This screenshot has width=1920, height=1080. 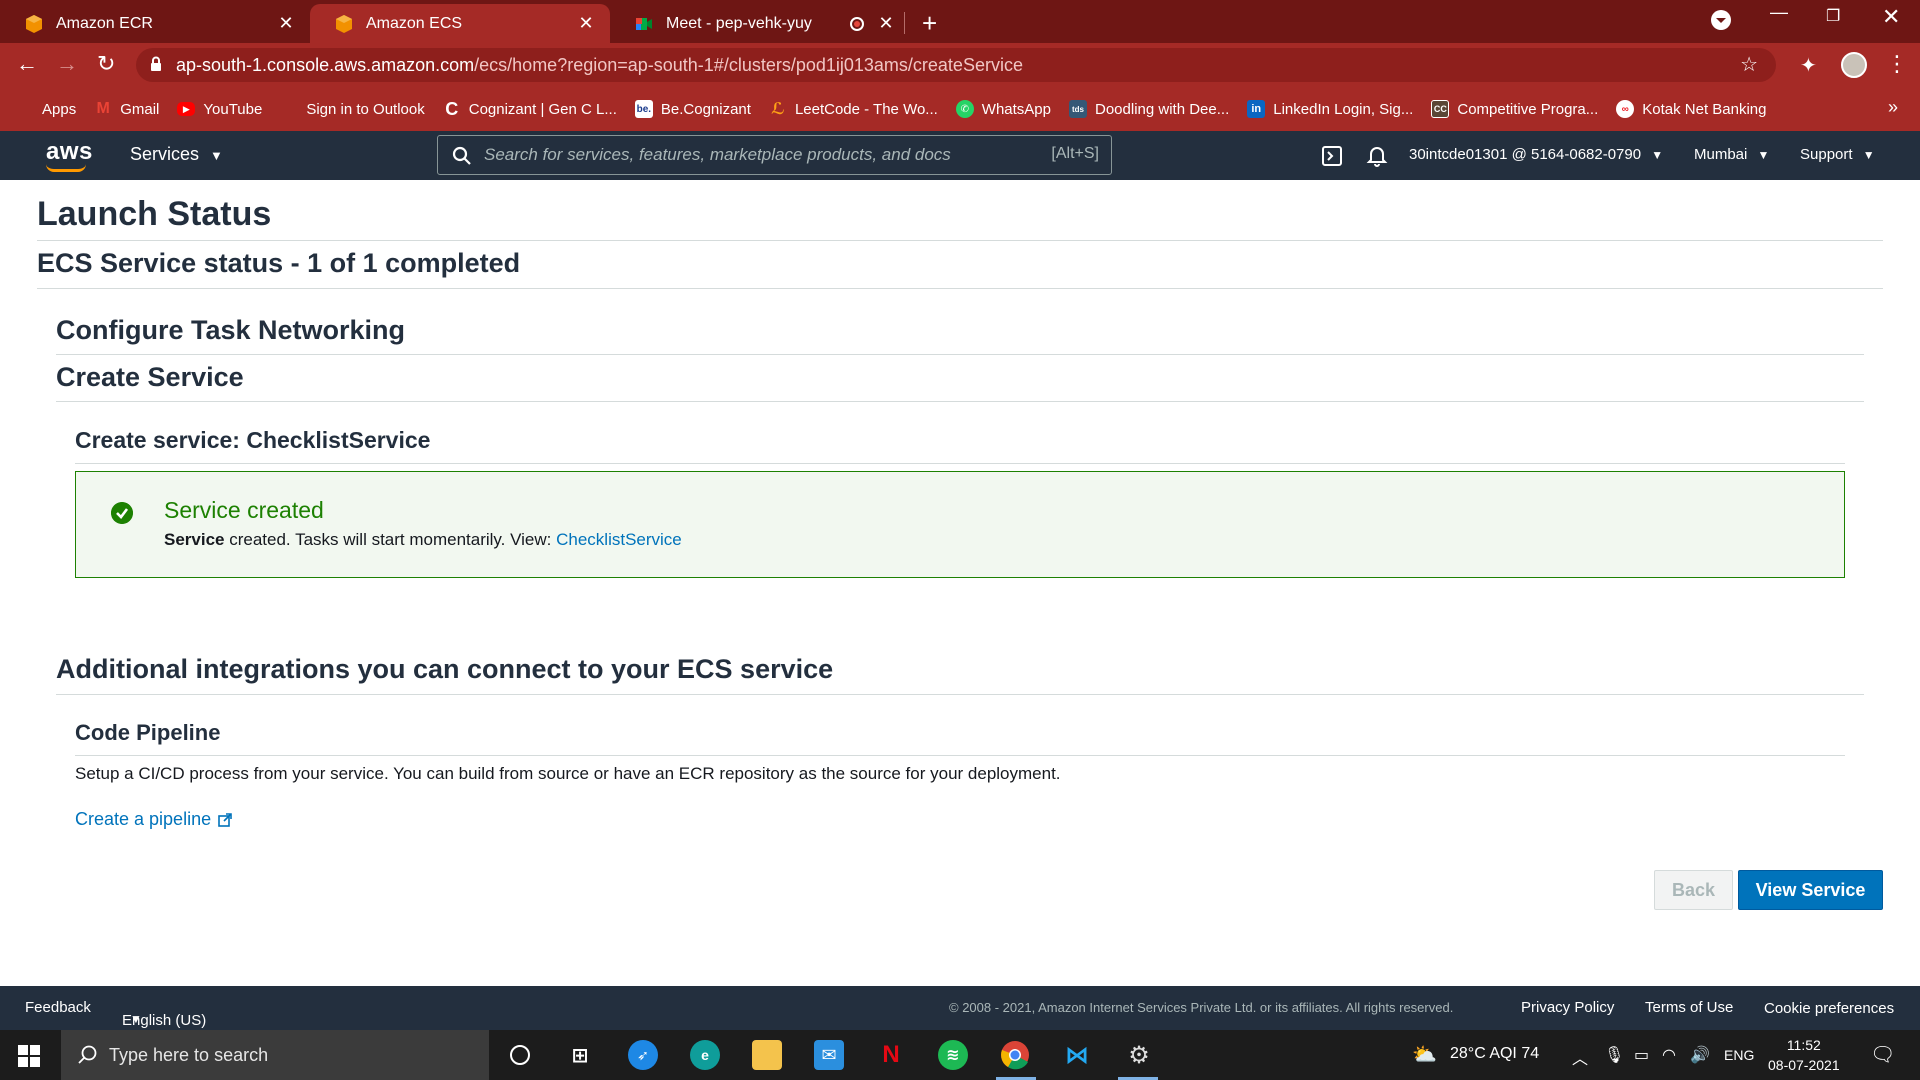 What do you see at coordinates (103, 108) in the screenshot?
I see `gmail-icon: M` at bounding box center [103, 108].